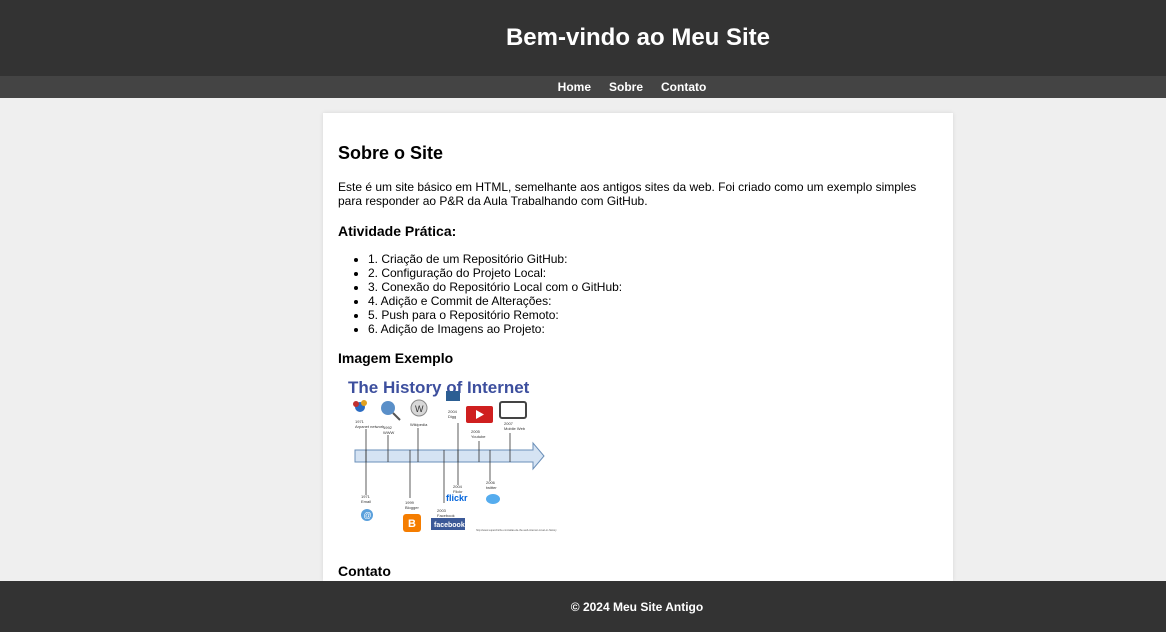  Describe the element at coordinates (439, 387) in the screenshot. I see `image-title-text: The History of Internet` at that location.